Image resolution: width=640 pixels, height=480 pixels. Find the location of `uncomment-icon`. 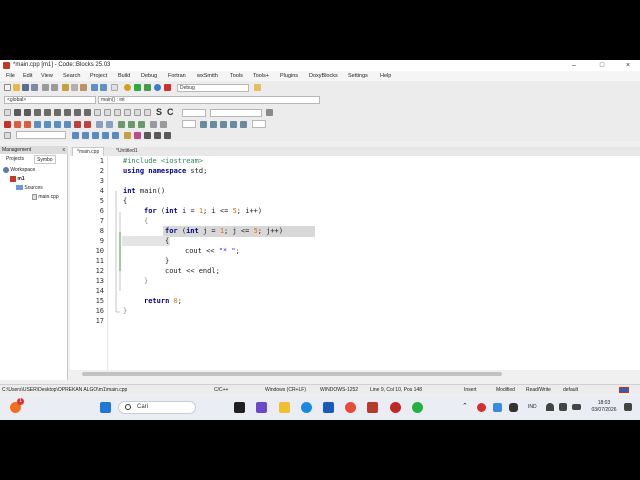

uncomment-icon is located at coordinates (87, 112).